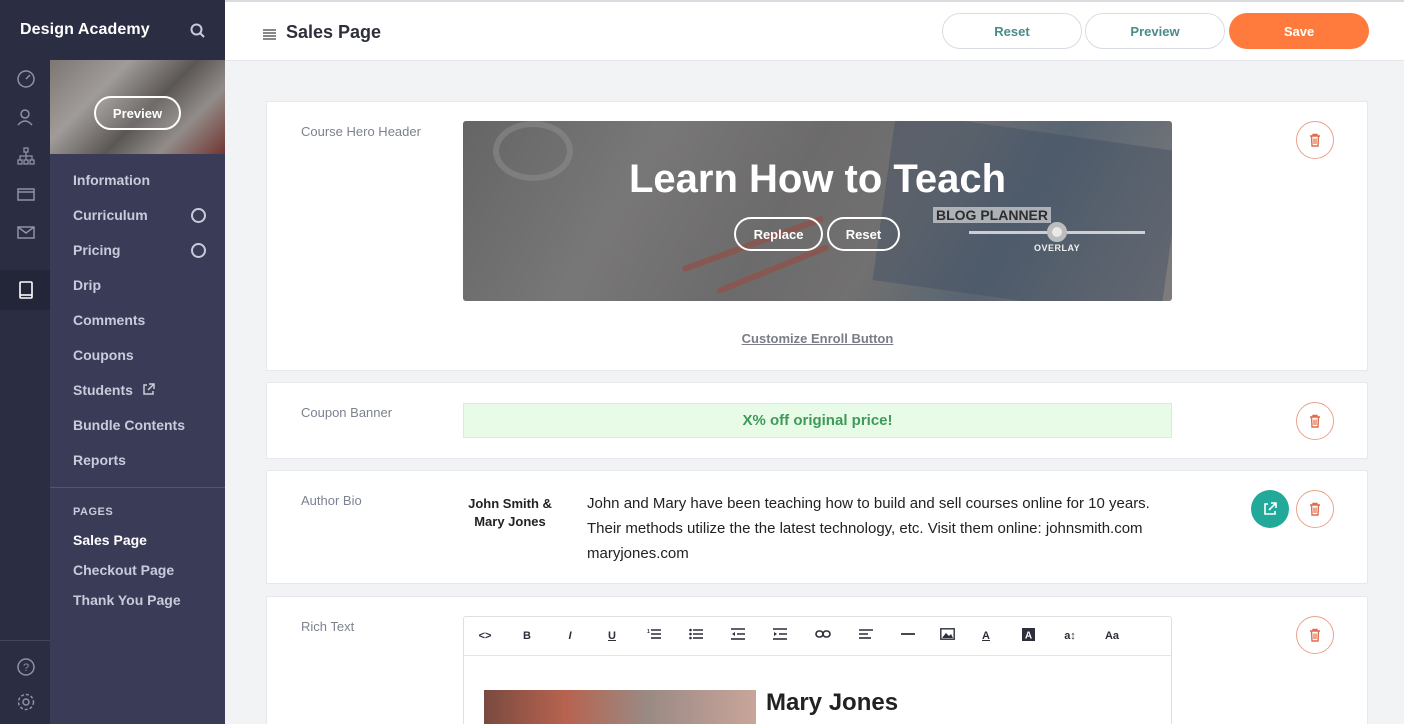  What do you see at coordinates (110, 215) in the screenshot?
I see `nav-item-curriculum: Curriculum` at bounding box center [110, 215].